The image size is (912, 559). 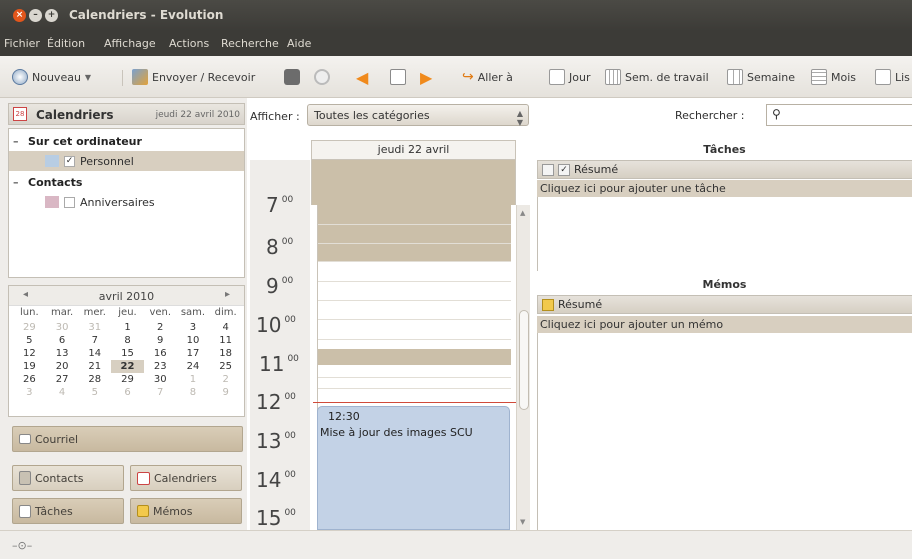 What do you see at coordinates (522, 522) in the screenshot?
I see `scroll-down-icon: ▼` at bounding box center [522, 522].